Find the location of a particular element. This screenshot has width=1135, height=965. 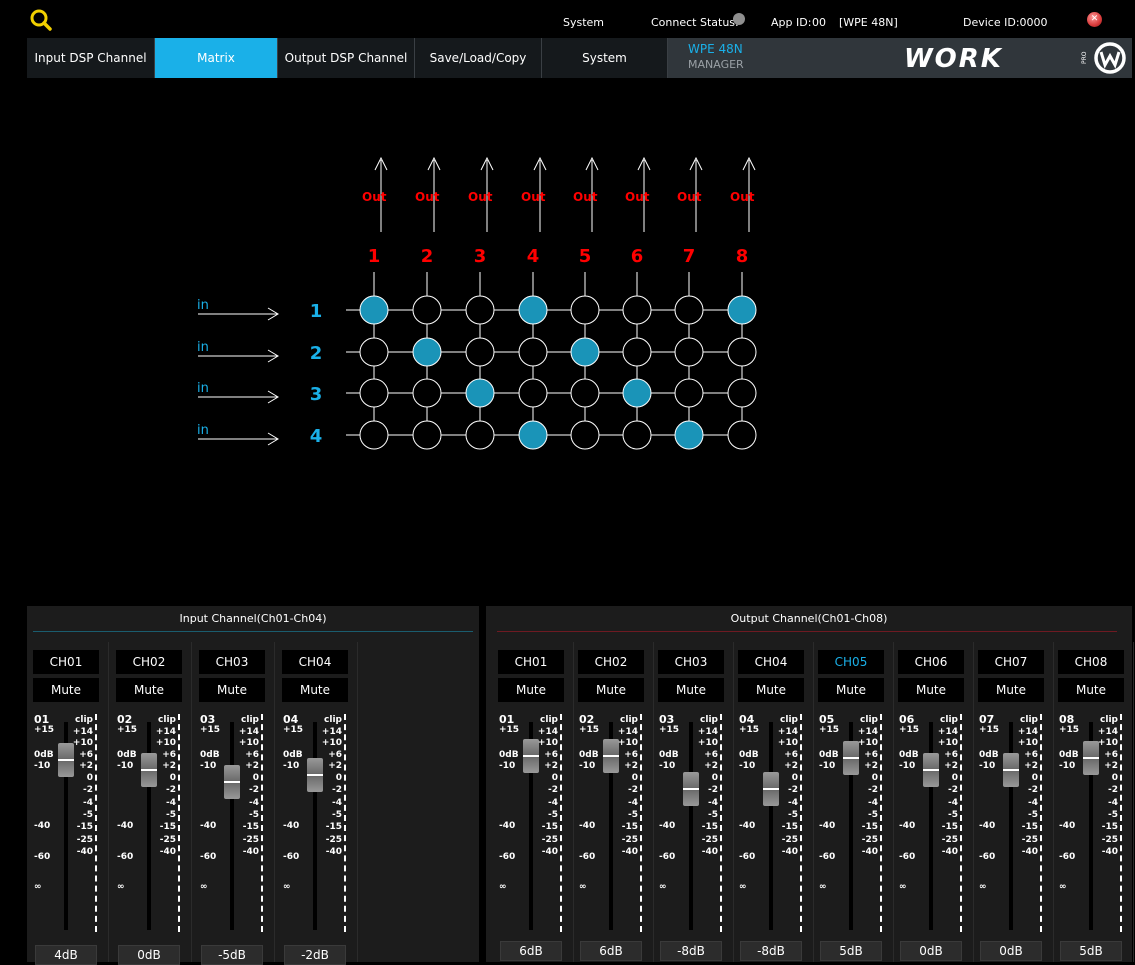

fader-knob is located at coordinates (66, 760).